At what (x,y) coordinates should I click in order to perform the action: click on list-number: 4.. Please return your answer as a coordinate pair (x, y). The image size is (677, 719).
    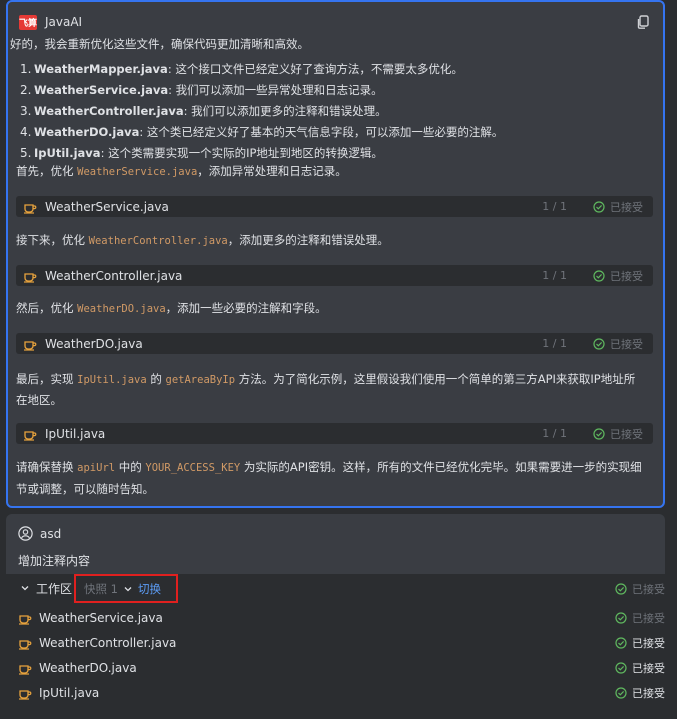
    Looking at the image, I should click on (26, 132).